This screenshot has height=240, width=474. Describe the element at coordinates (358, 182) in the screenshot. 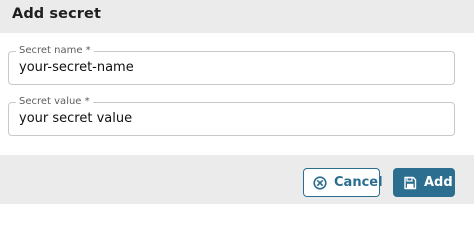

I see `cancel-button-label: Cancel` at that location.